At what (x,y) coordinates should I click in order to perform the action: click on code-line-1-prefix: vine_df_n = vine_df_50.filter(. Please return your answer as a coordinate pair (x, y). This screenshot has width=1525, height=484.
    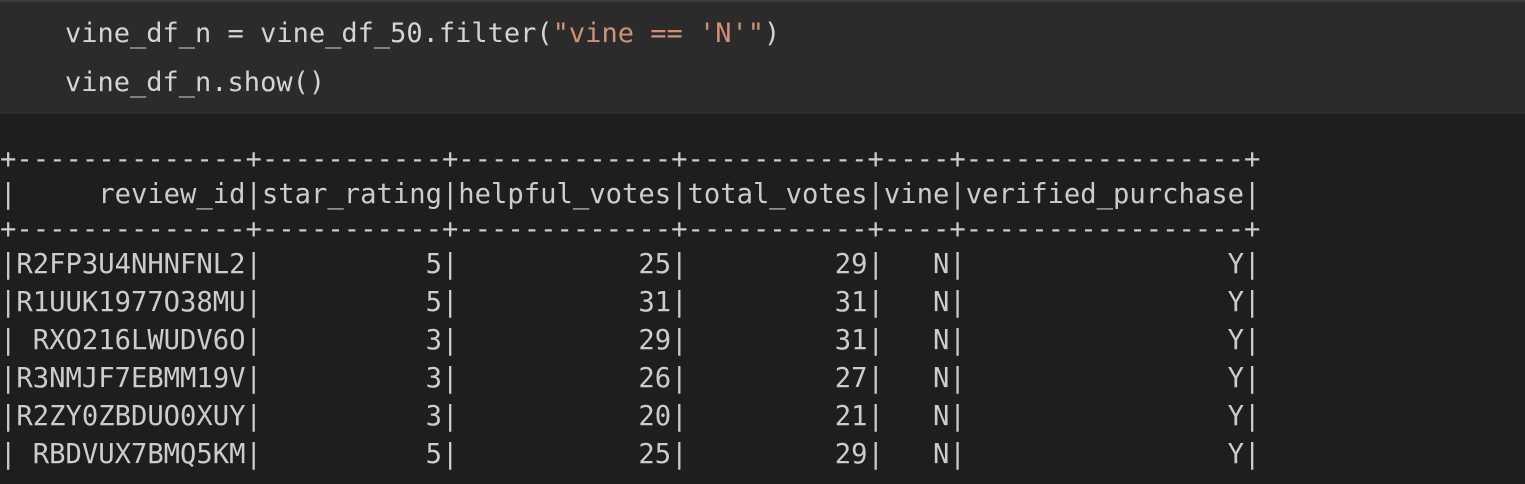
    Looking at the image, I should click on (309, 33).